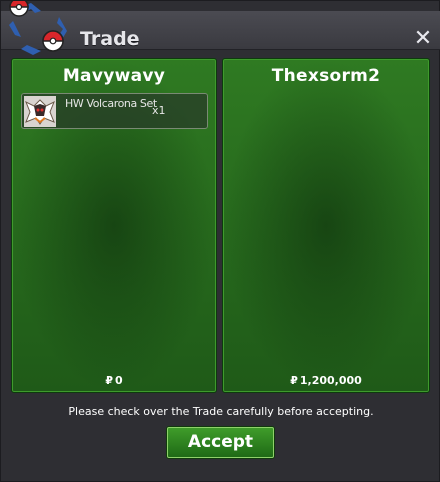 Image resolution: width=440 pixels, height=482 pixels. Describe the element at coordinates (326, 76) in the screenshot. I see `trader-name-right: Thexsorm2` at that location.